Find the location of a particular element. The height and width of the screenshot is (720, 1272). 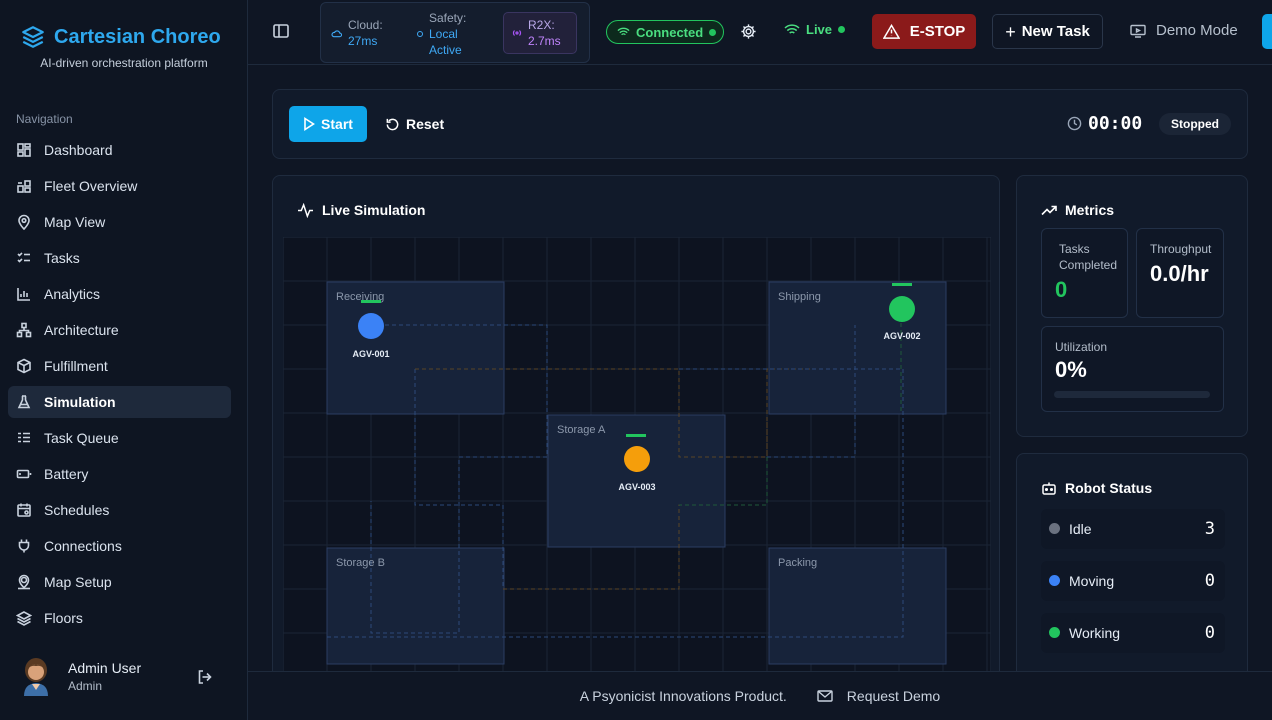

estop-label: E-STOP is located at coordinates (937, 31).